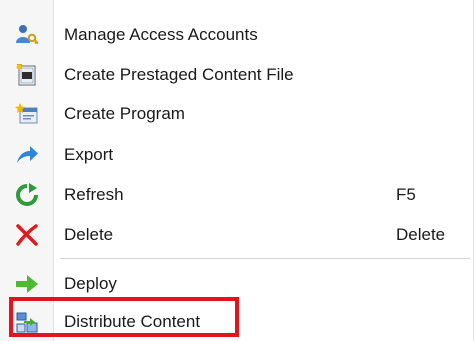 This screenshot has width=474, height=341. What do you see at coordinates (89, 234) in the screenshot?
I see `menu-item-label: Delete` at bounding box center [89, 234].